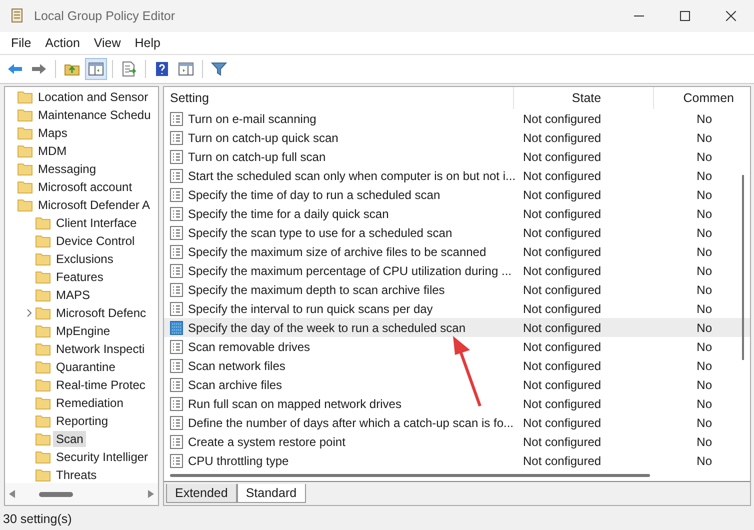  I want to click on column-header: Commen, so click(698, 98).